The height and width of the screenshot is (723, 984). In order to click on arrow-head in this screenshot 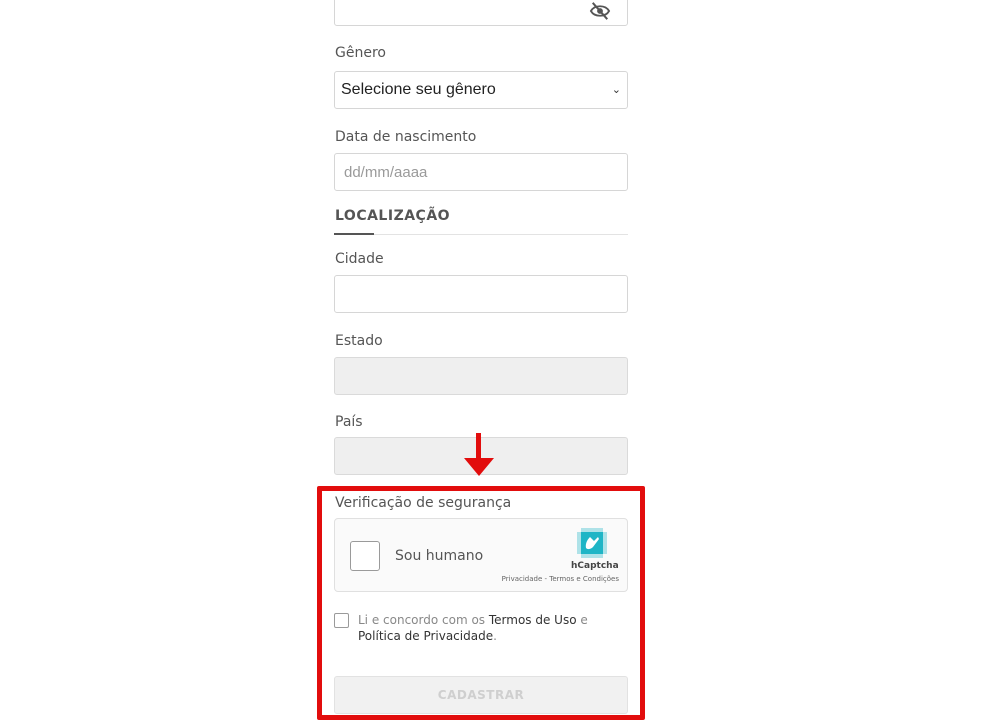, I will do `click(479, 467)`.